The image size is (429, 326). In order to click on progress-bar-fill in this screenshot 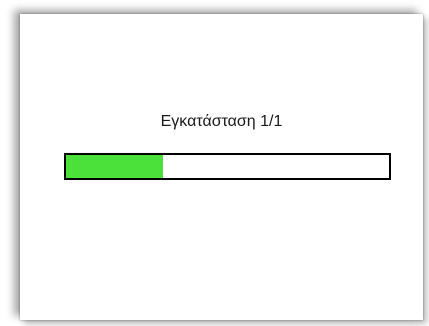, I will do `click(114, 166)`.